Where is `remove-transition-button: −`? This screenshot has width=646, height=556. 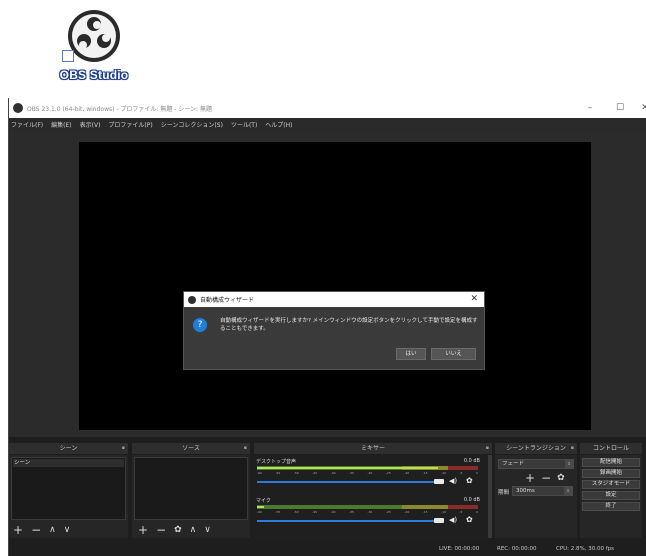
remove-transition-button: − is located at coordinates (546, 478).